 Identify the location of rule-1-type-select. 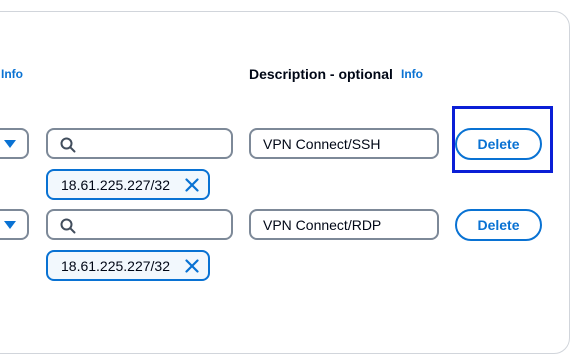
(14, 143).